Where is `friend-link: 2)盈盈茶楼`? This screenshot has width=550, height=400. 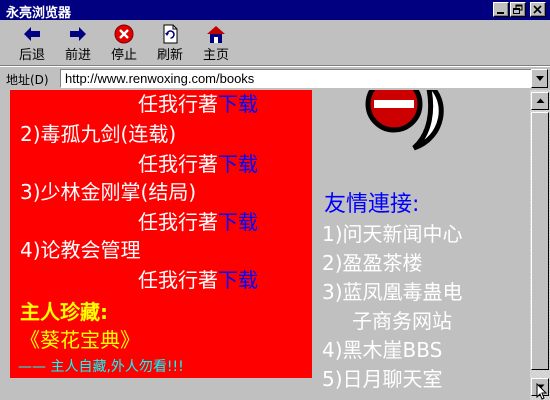
friend-link: 2)盈盈茶楼 is located at coordinates (372, 261).